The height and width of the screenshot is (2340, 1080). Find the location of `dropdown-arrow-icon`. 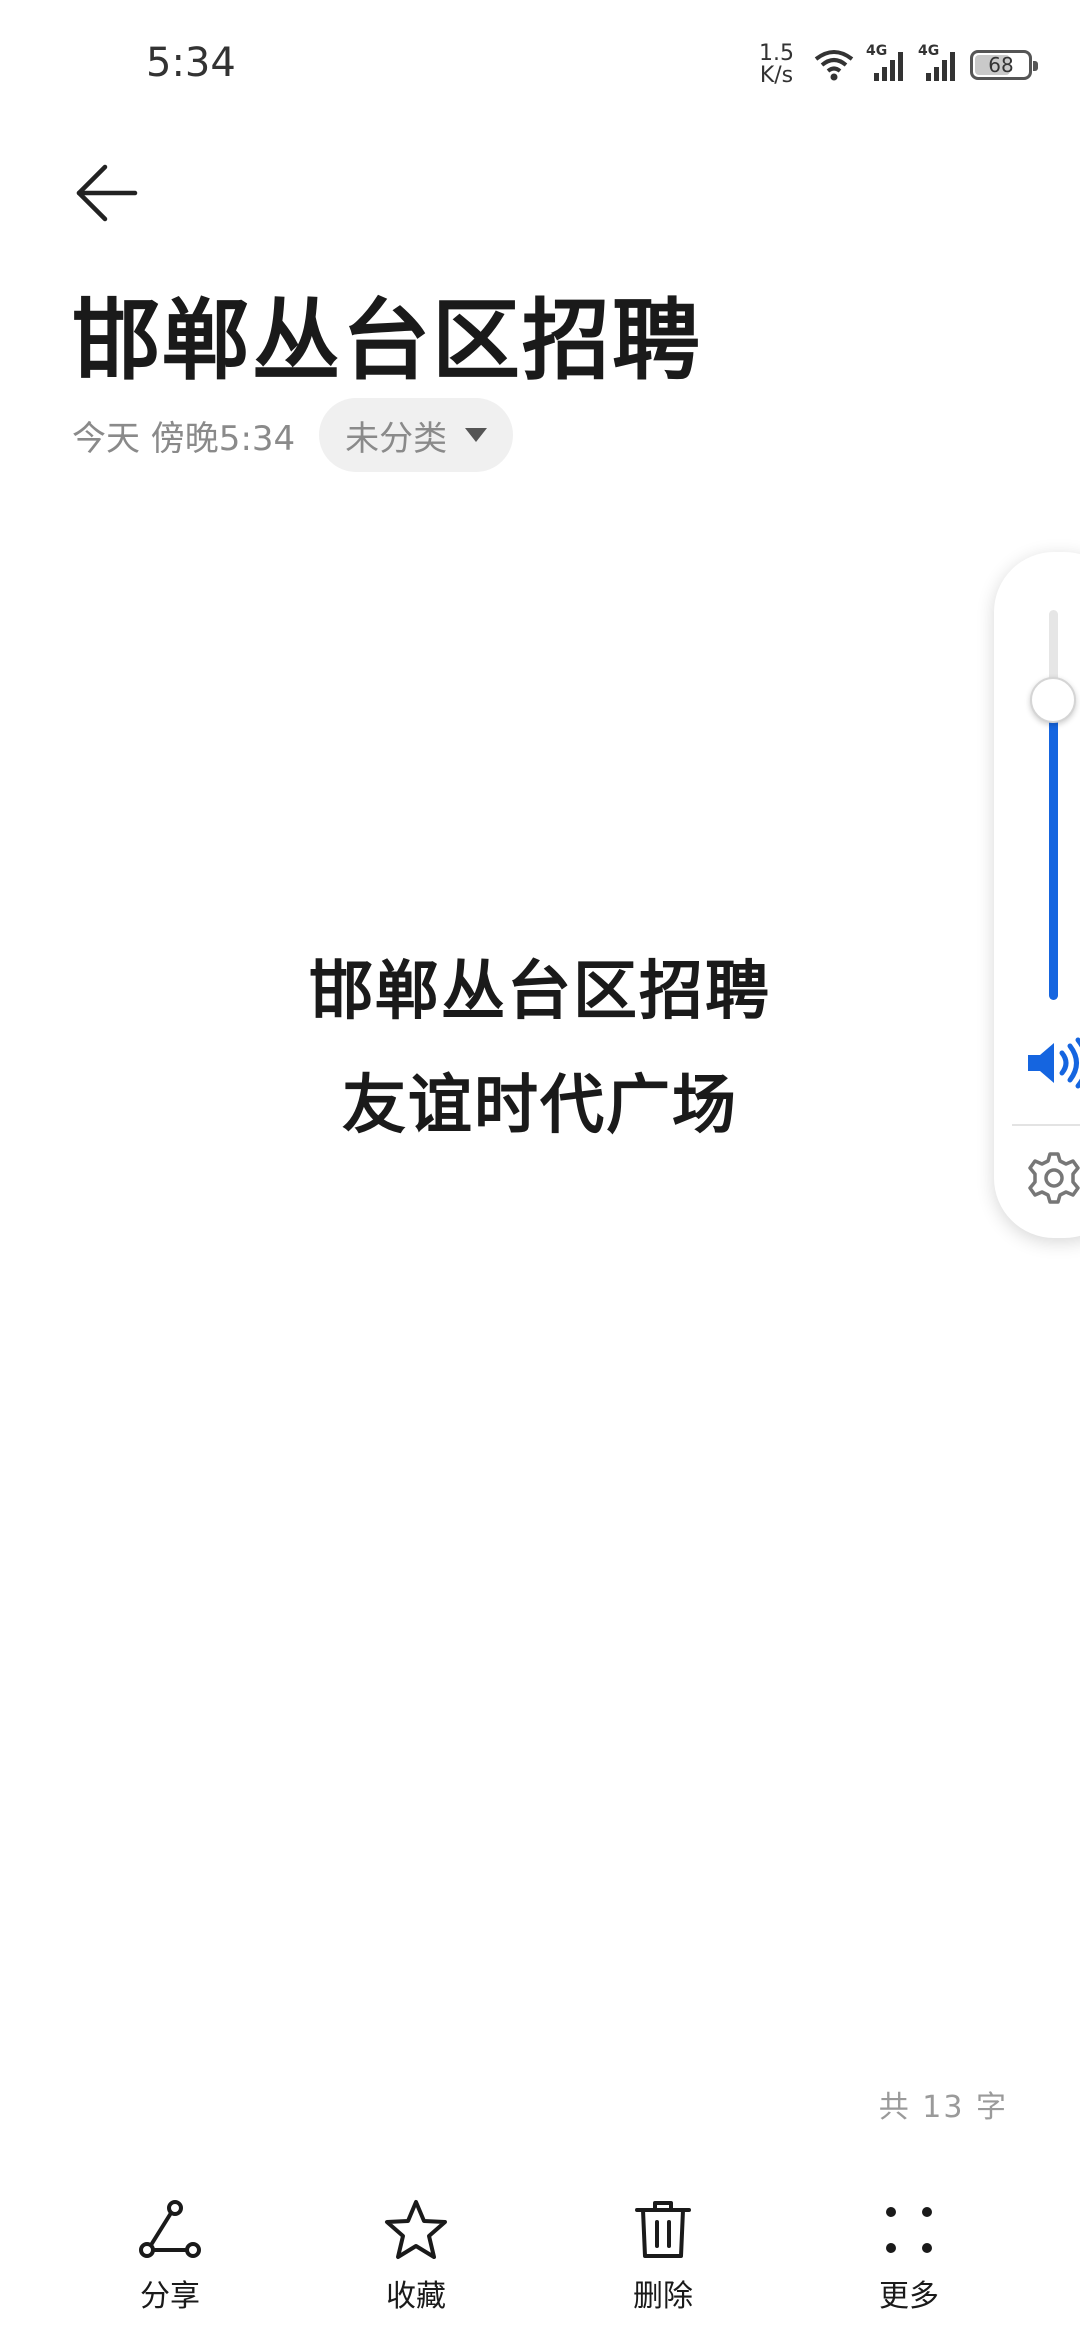

dropdown-arrow-icon is located at coordinates (476, 435).